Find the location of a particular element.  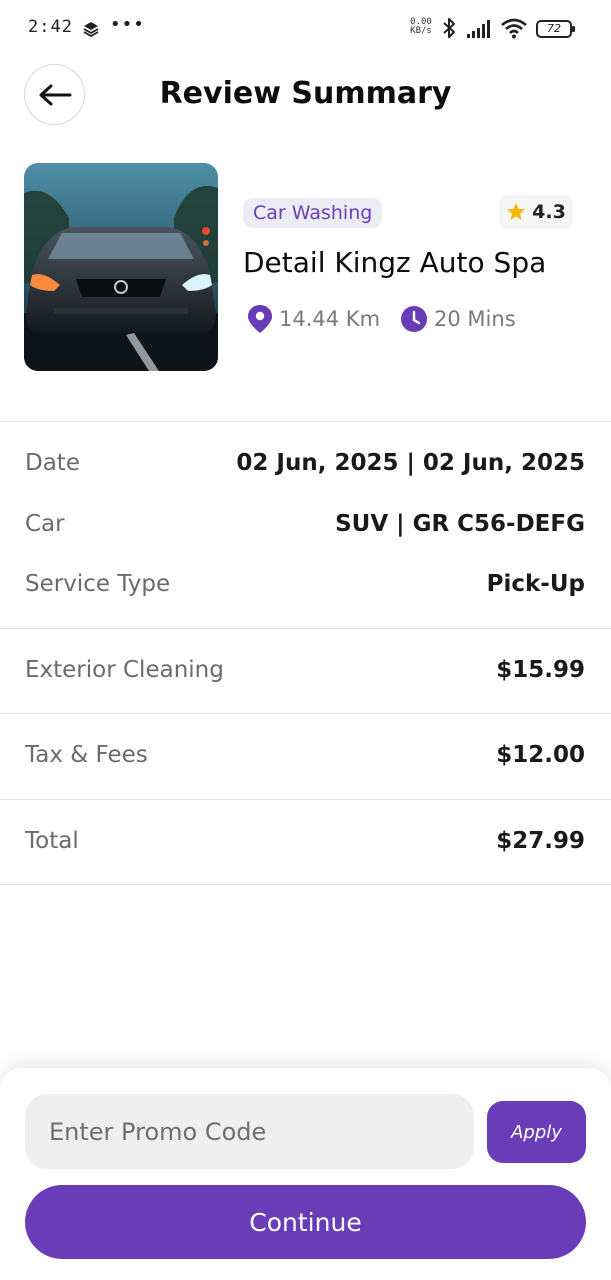

shop-image is located at coordinates (121, 267).